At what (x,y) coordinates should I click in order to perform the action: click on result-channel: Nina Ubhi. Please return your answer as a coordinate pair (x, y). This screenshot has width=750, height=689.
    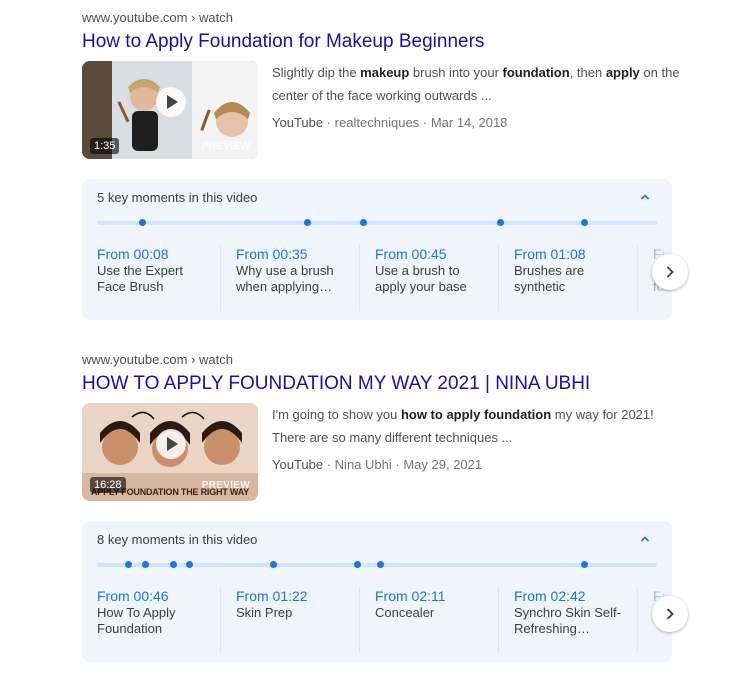
    Looking at the image, I should click on (363, 464).